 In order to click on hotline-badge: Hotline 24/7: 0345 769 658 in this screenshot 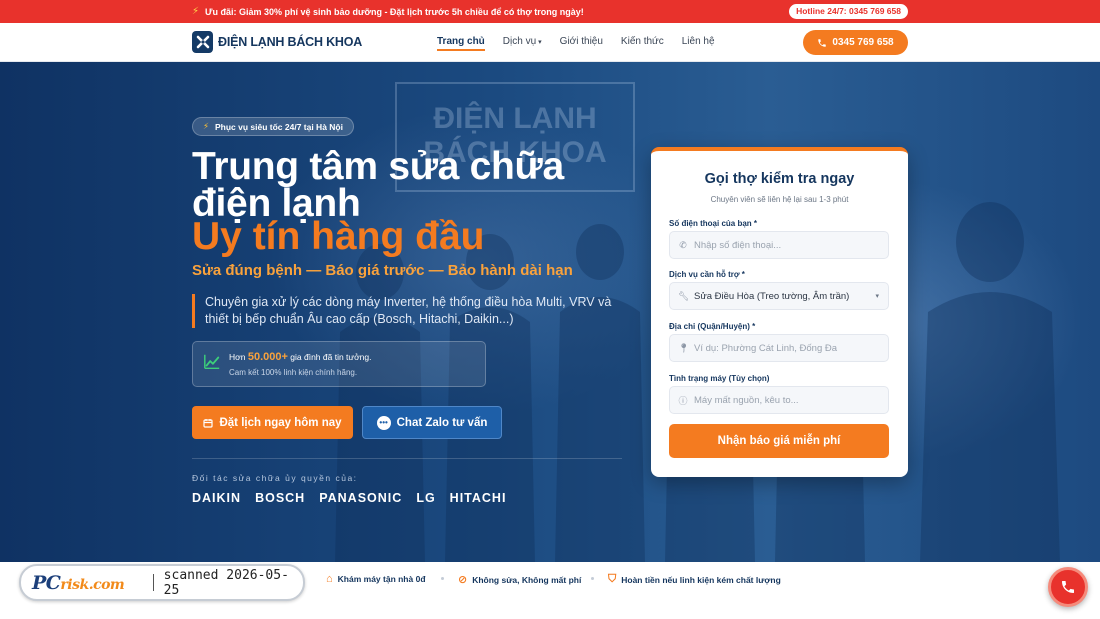, I will do `click(848, 11)`.